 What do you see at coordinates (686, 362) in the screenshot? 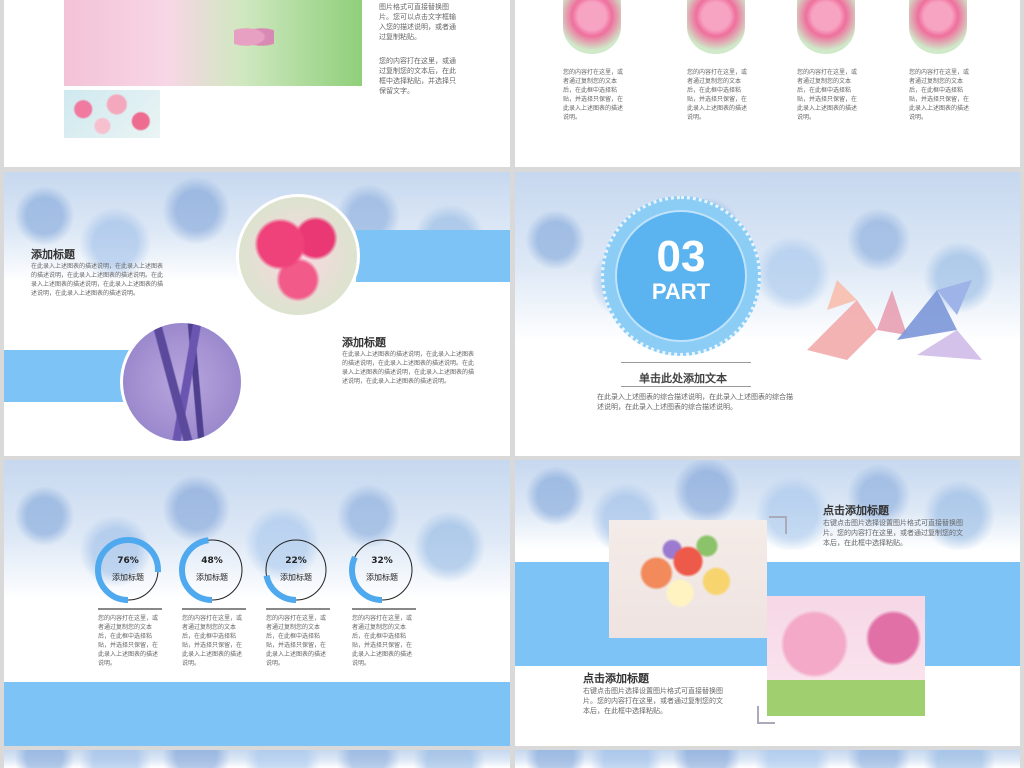
I see `subtitle-rule-top` at bounding box center [686, 362].